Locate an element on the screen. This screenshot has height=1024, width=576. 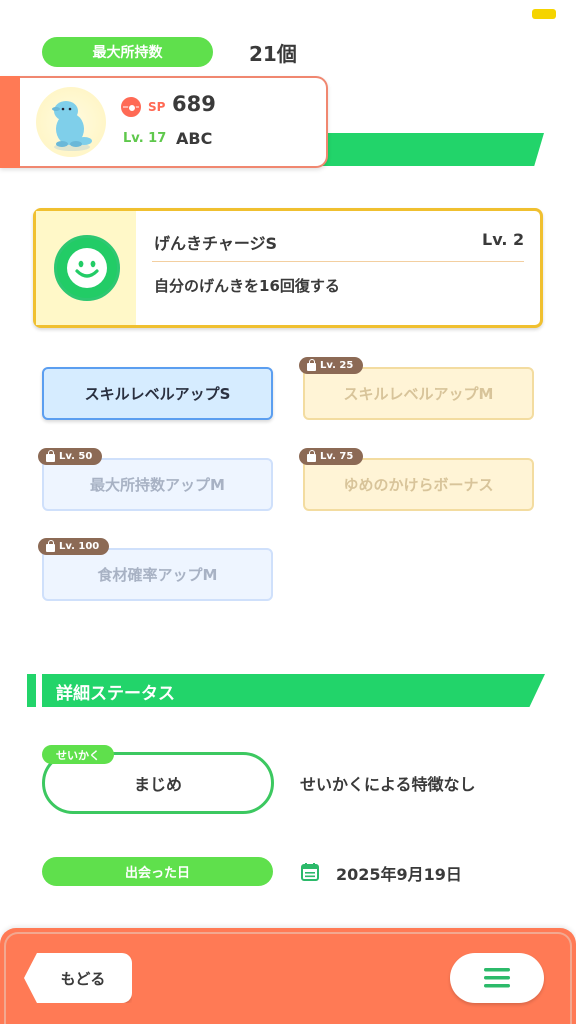
pokemon-card-edge is located at coordinates (10, 122).